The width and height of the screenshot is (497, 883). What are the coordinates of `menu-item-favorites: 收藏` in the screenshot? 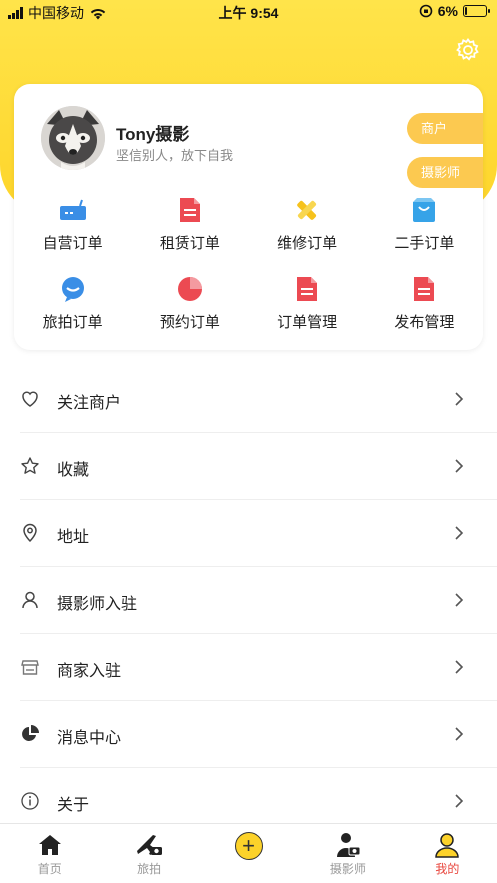 It's located at (248, 466).